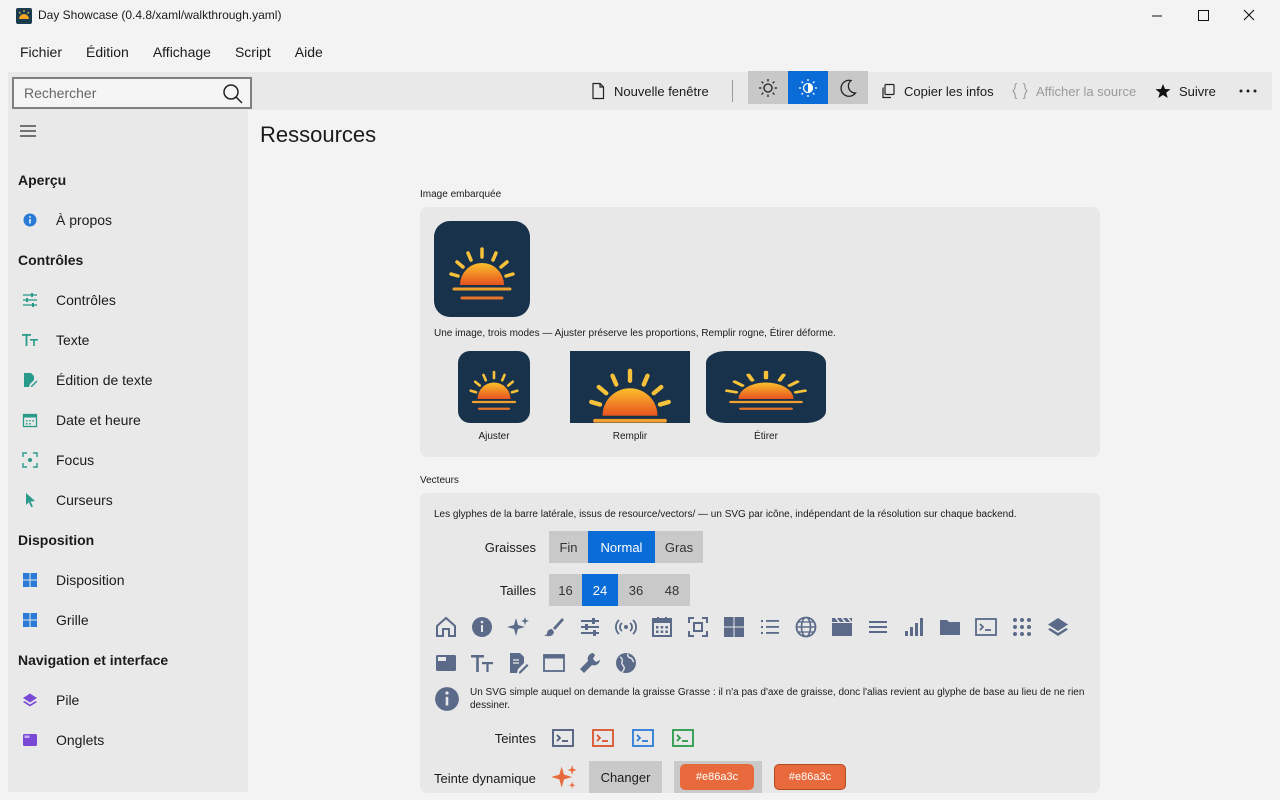 The image size is (1280, 800). What do you see at coordinates (30, 420) in the screenshot?
I see `calendar-icon` at bounding box center [30, 420].